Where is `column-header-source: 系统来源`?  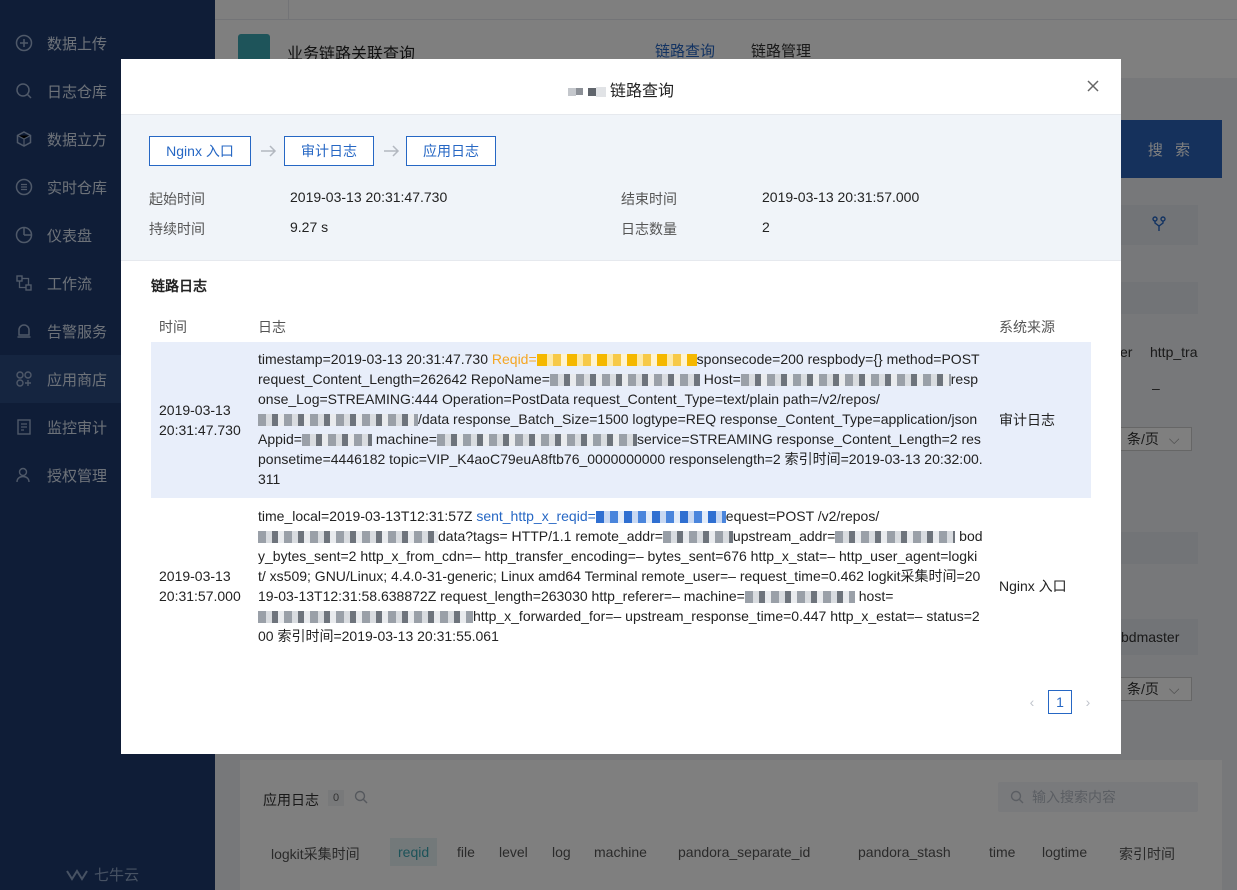 column-header-source: 系统来源 is located at coordinates (1027, 327).